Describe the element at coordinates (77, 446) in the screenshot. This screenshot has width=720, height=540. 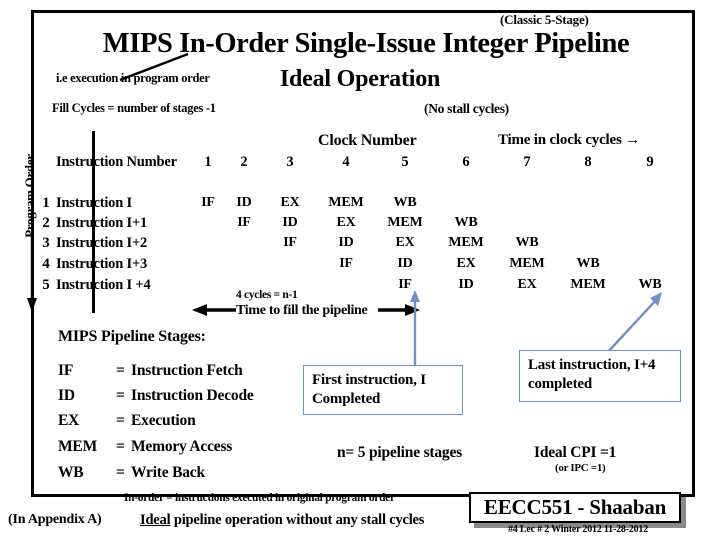
I see `stage-abbr-mem: MEM` at that location.